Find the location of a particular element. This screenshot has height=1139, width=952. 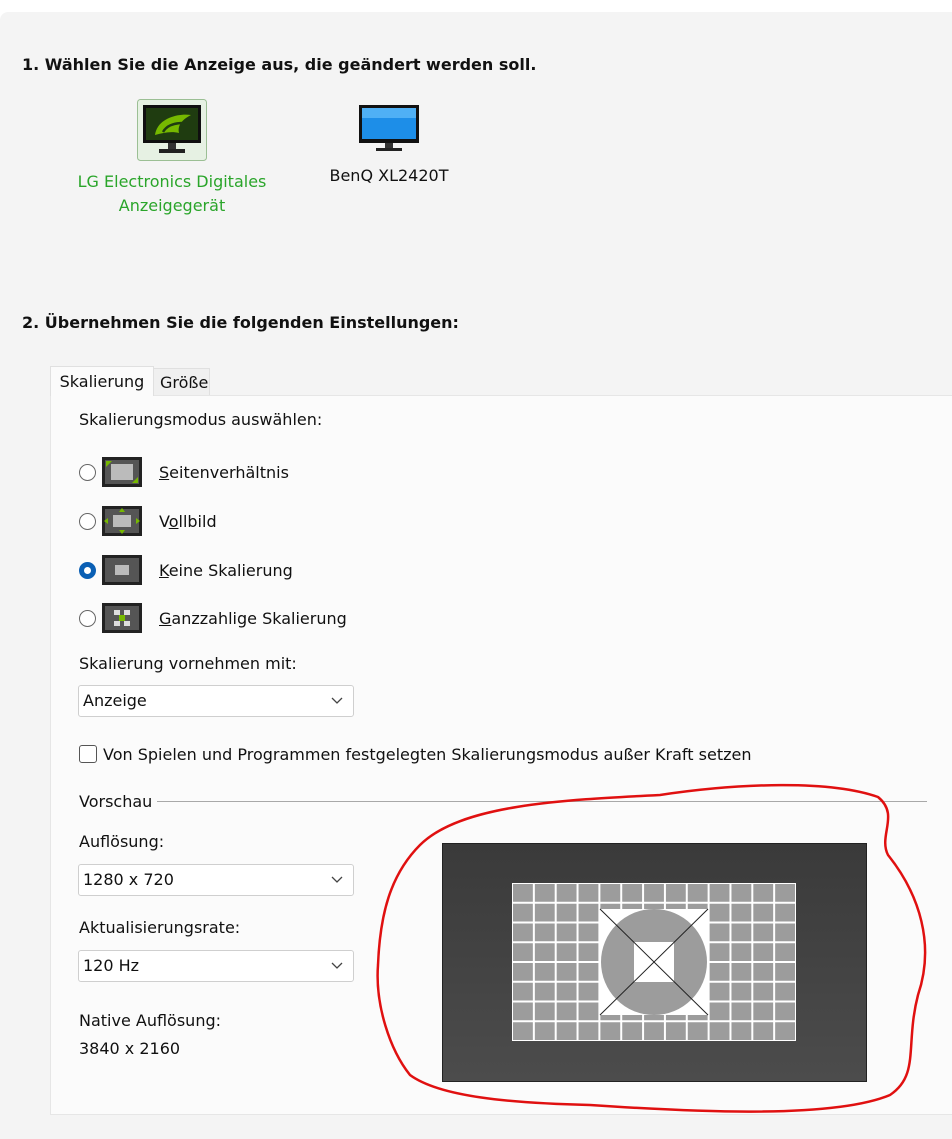

mode-label-part: V is located at coordinates (164, 521).